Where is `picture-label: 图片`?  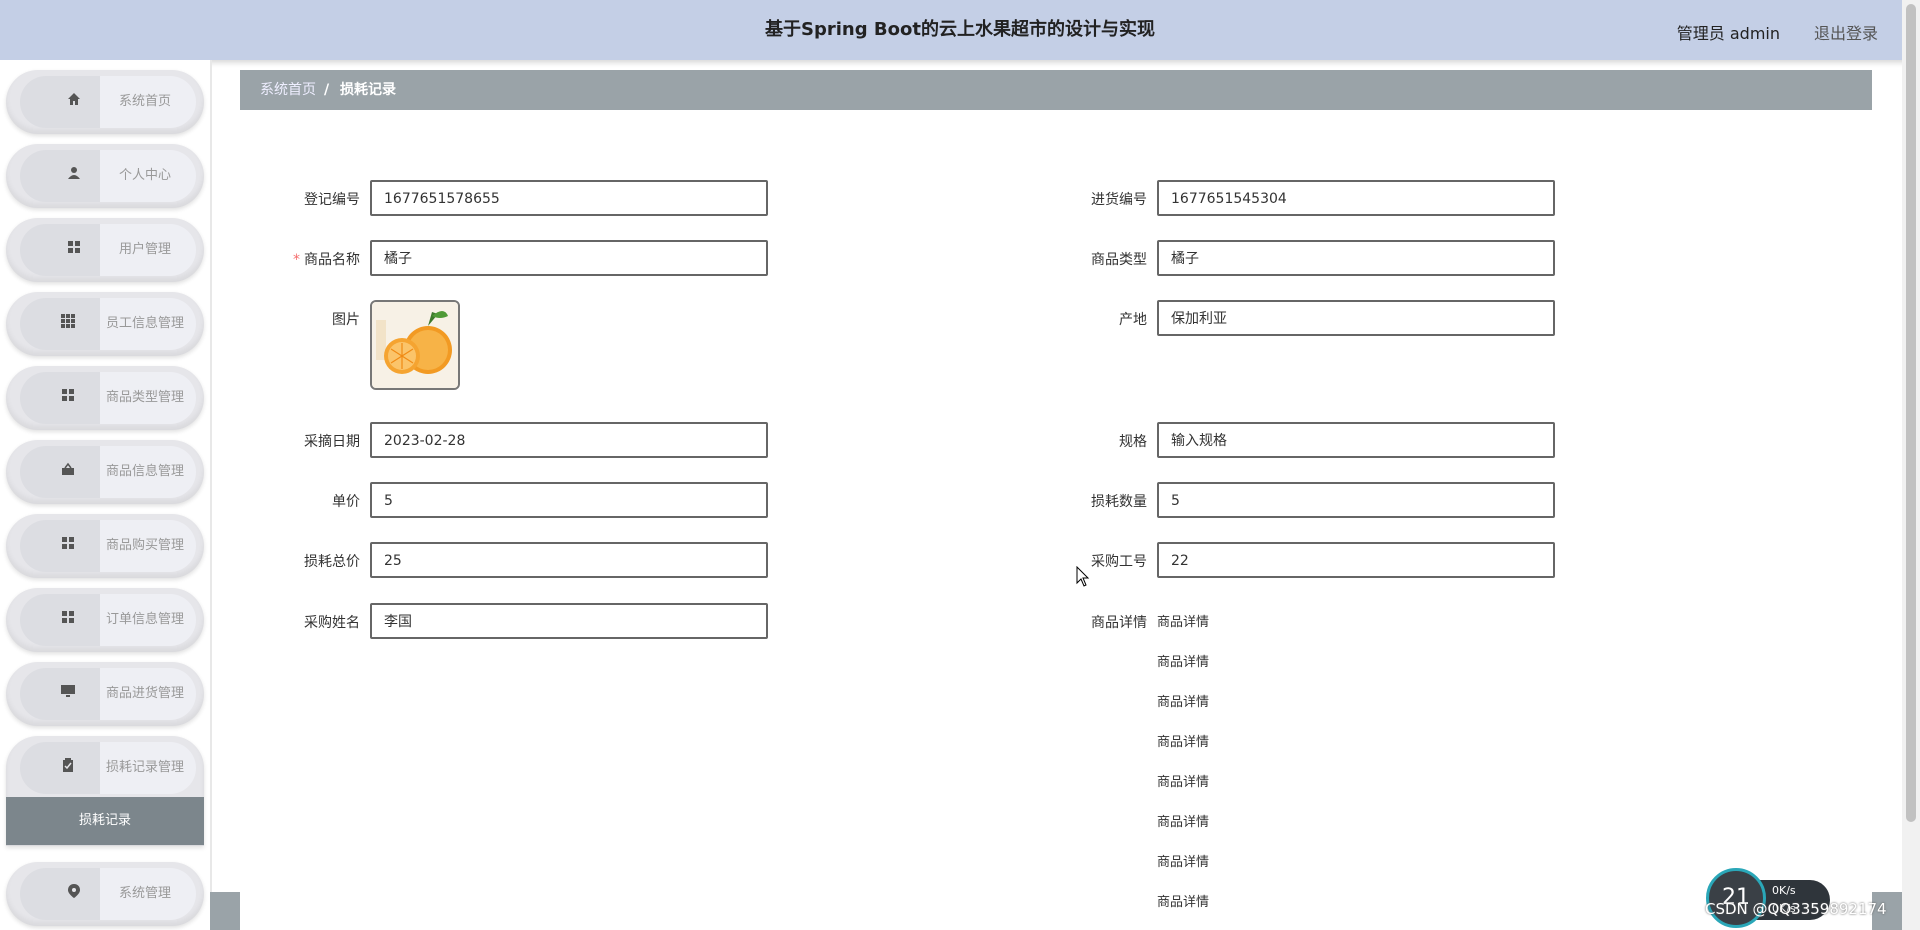 picture-label: 图片 is located at coordinates (346, 320).